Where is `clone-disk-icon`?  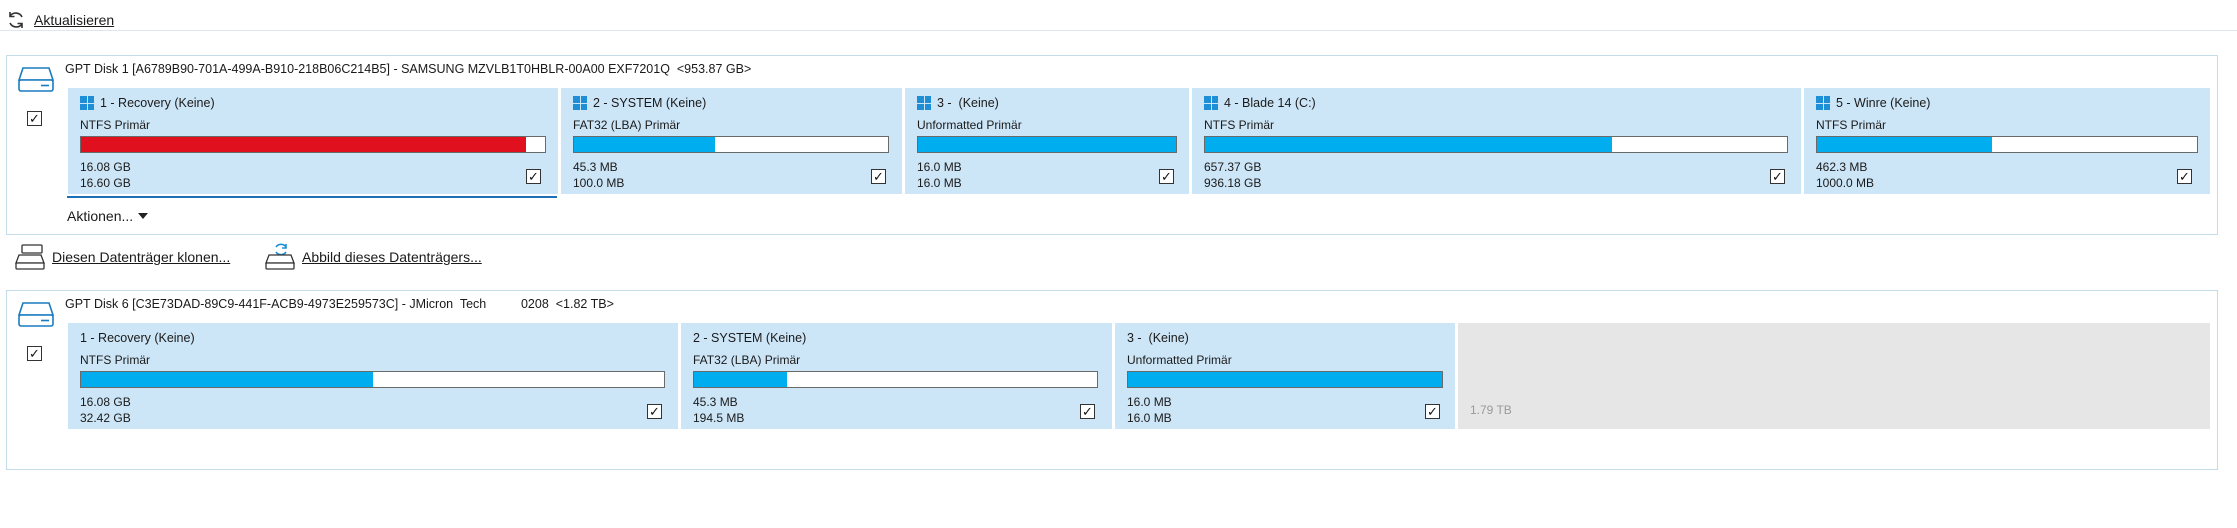
clone-disk-icon is located at coordinates (30, 257).